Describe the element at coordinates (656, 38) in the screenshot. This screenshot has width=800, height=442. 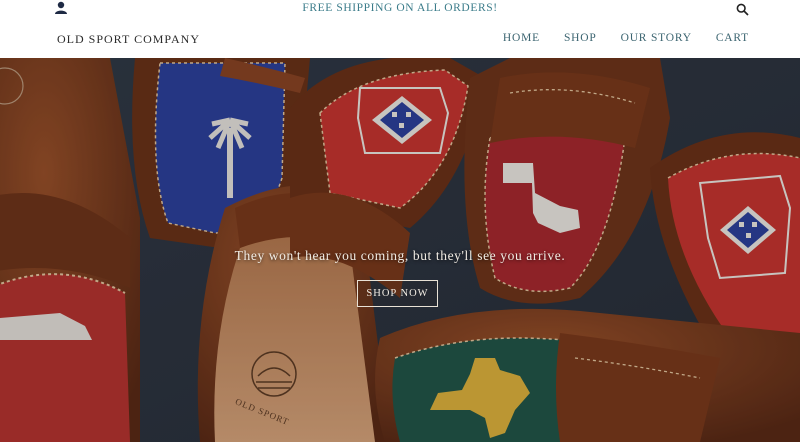
I see `nav-our-story-link: OUR STORY` at that location.